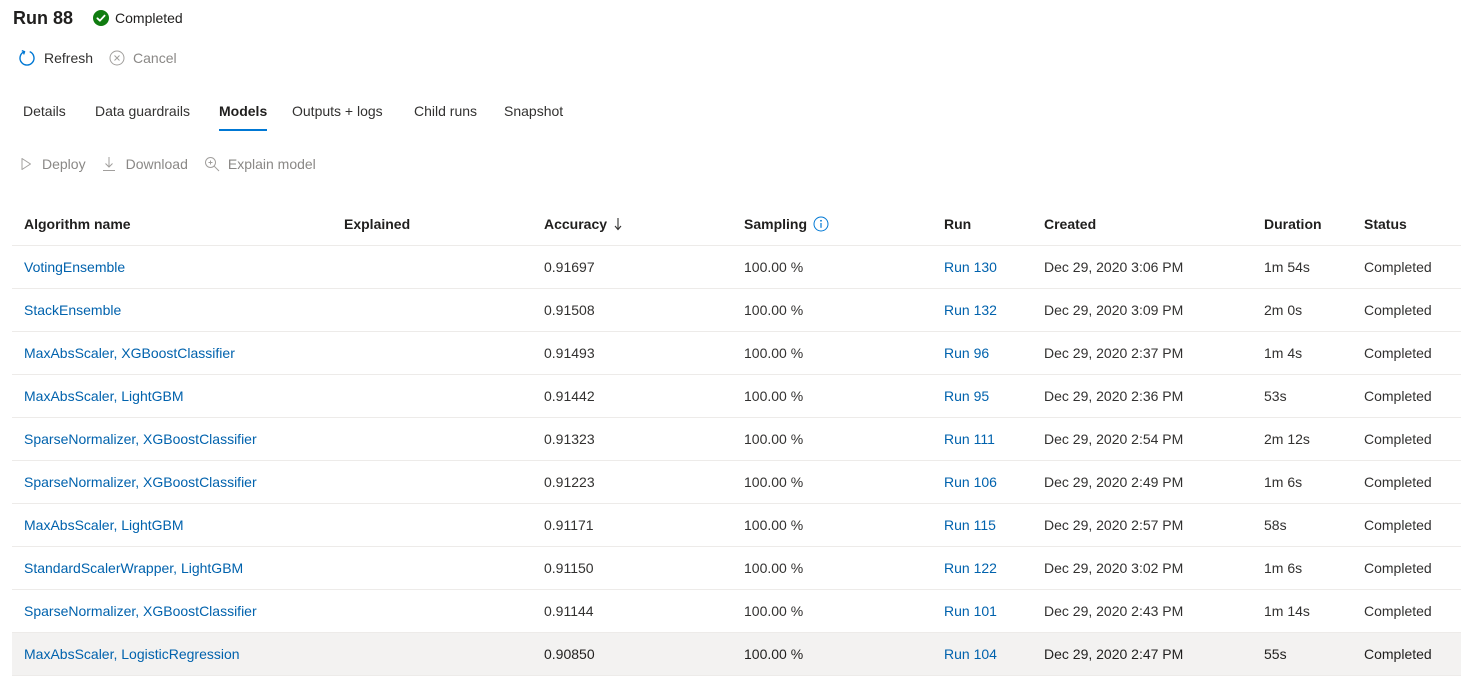  I want to click on tab-child-runs: Child runs, so click(445, 113).